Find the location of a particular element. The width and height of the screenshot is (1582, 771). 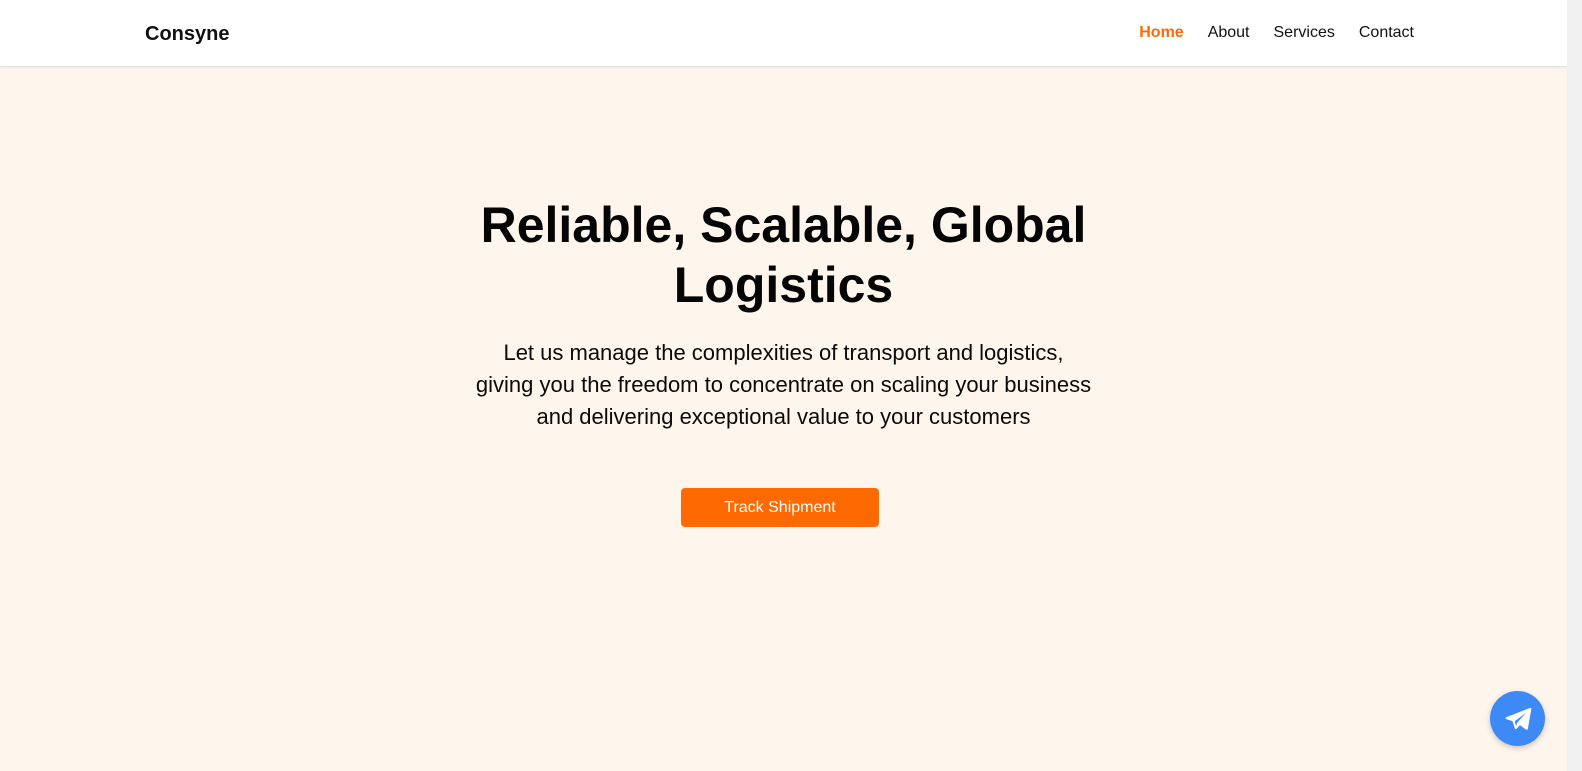

nav-link-contact: Contact is located at coordinates (1386, 32).